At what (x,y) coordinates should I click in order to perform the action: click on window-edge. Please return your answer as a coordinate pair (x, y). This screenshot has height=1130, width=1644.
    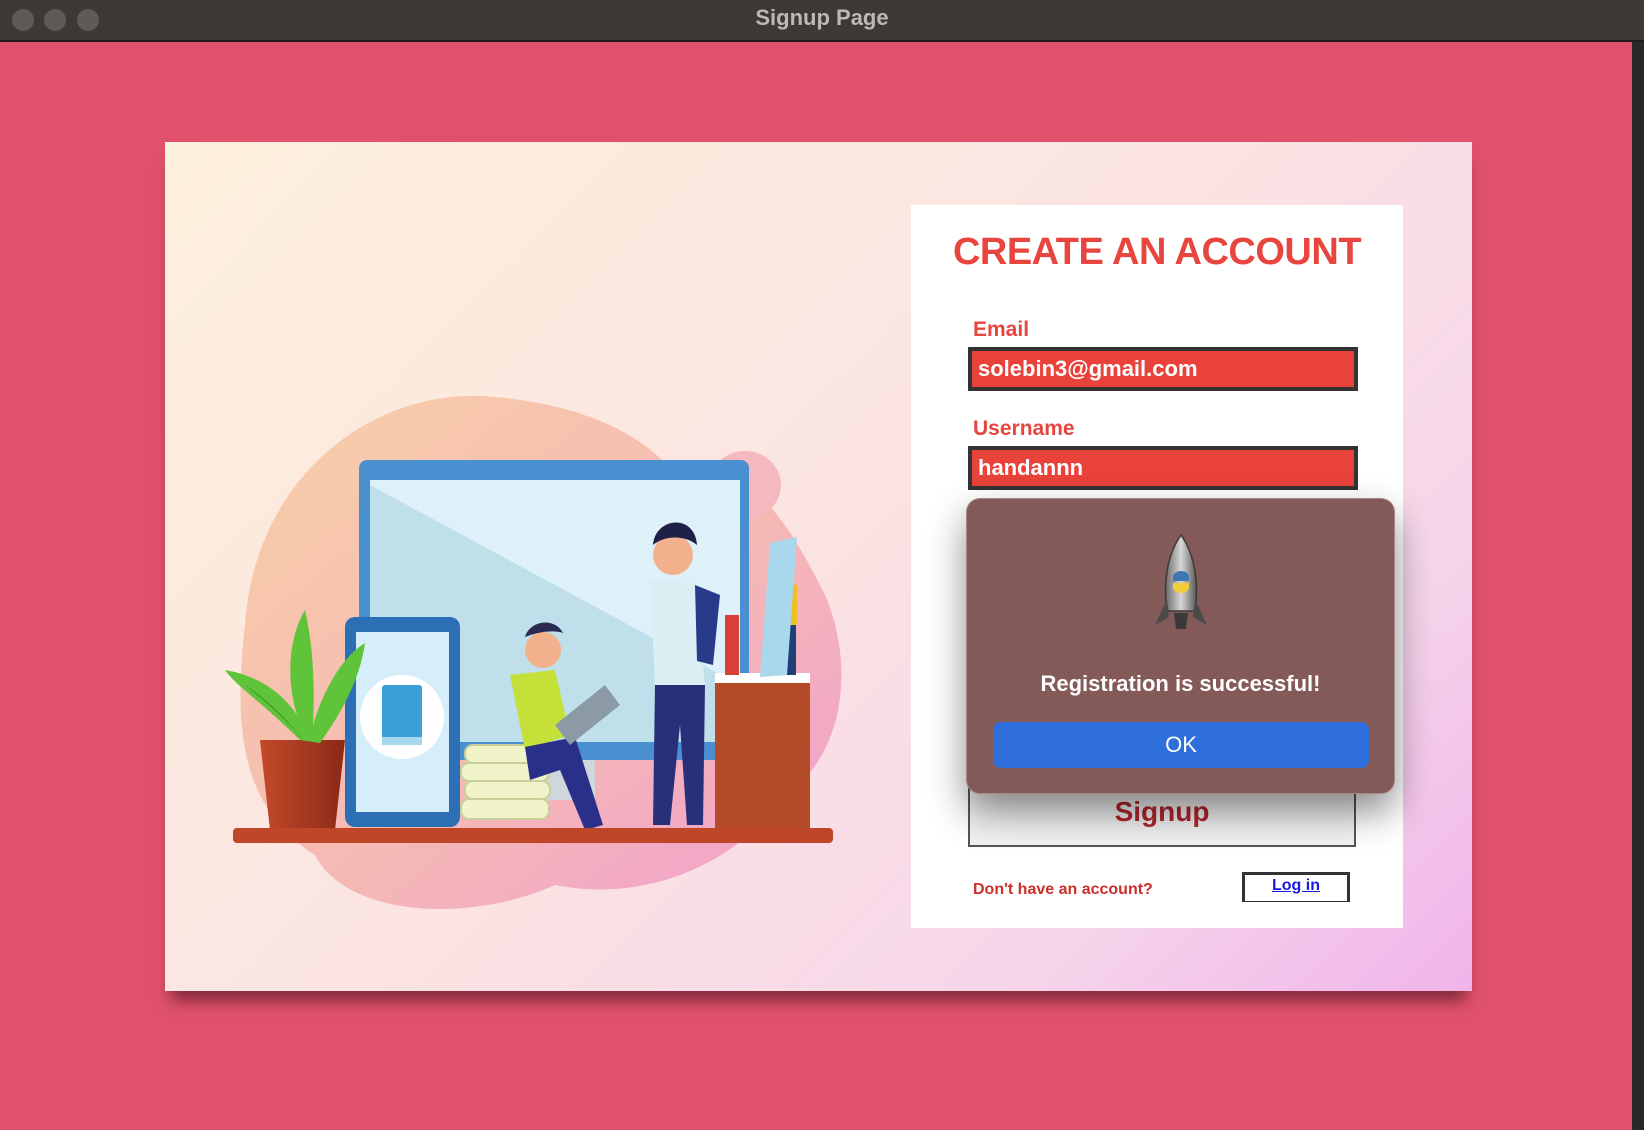
    Looking at the image, I should click on (1638, 586).